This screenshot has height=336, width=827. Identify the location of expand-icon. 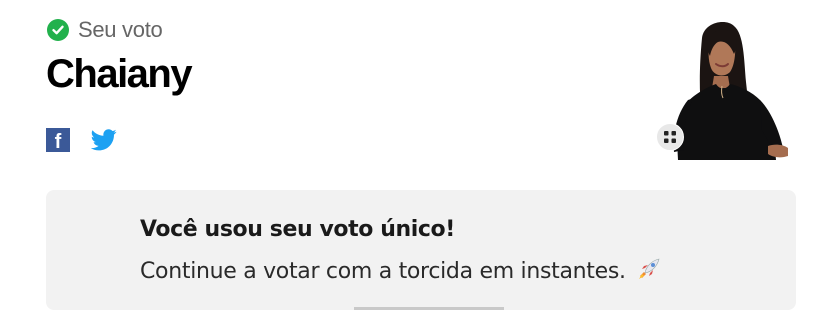
(670, 137).